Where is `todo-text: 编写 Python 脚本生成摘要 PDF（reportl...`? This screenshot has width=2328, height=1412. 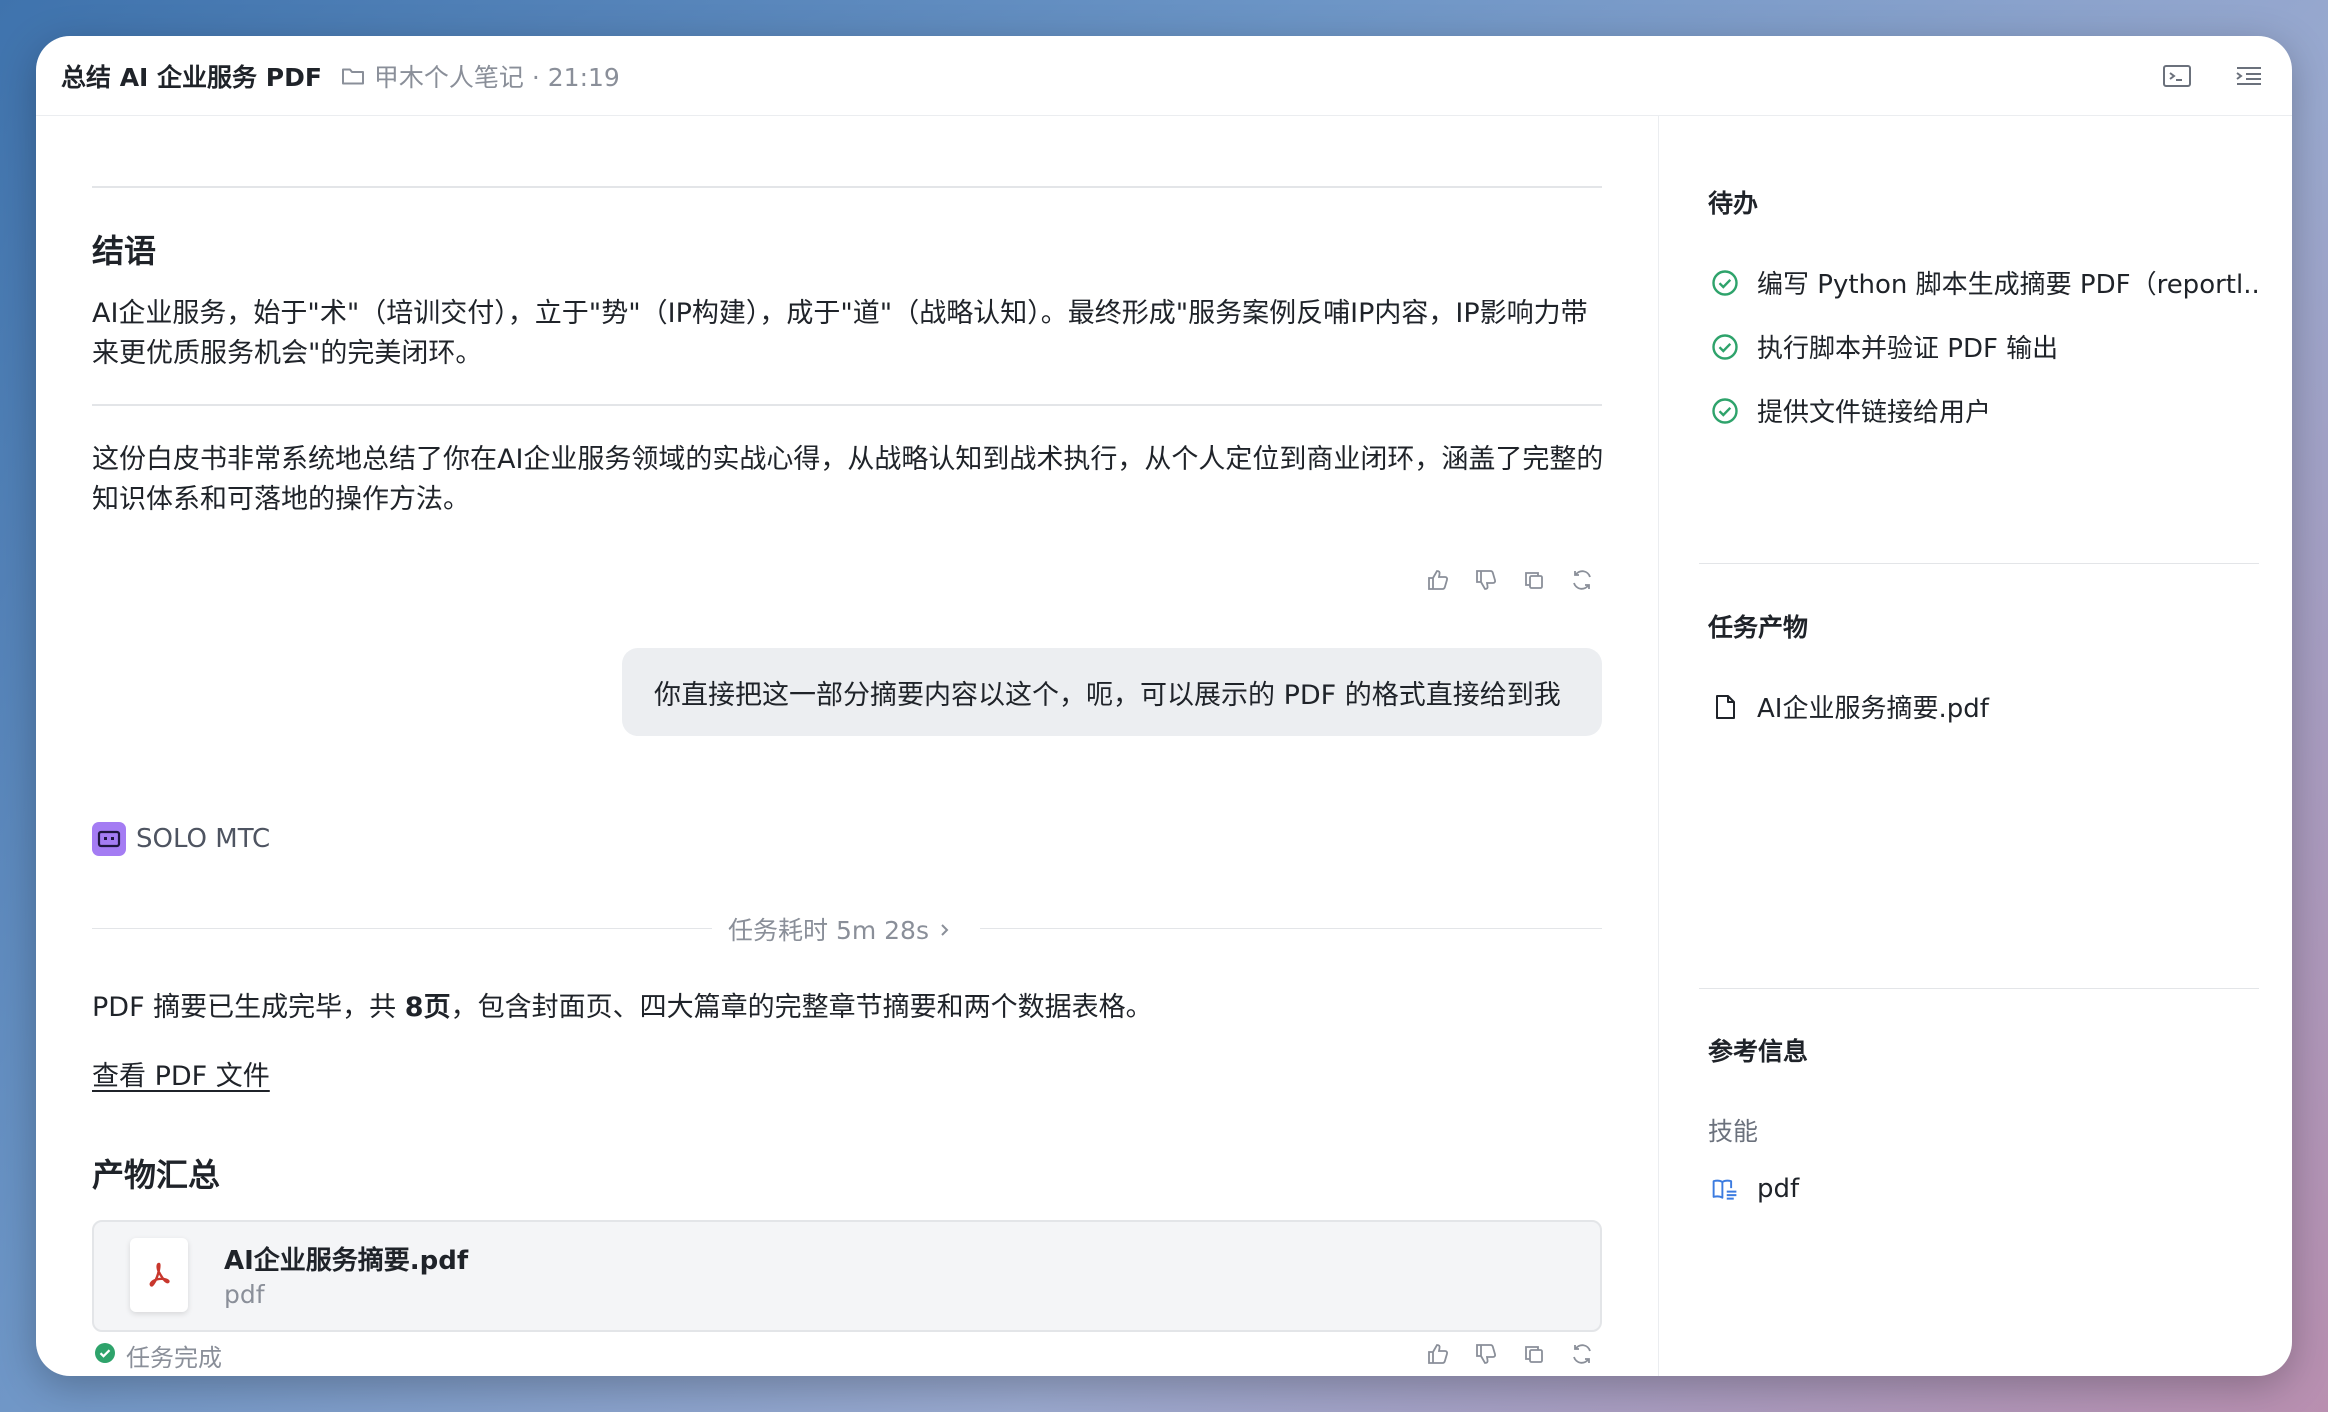 todo-text: 编写 Python 脚本生成摘要 PDF（reportl... is located at coordinates (2007, 285).